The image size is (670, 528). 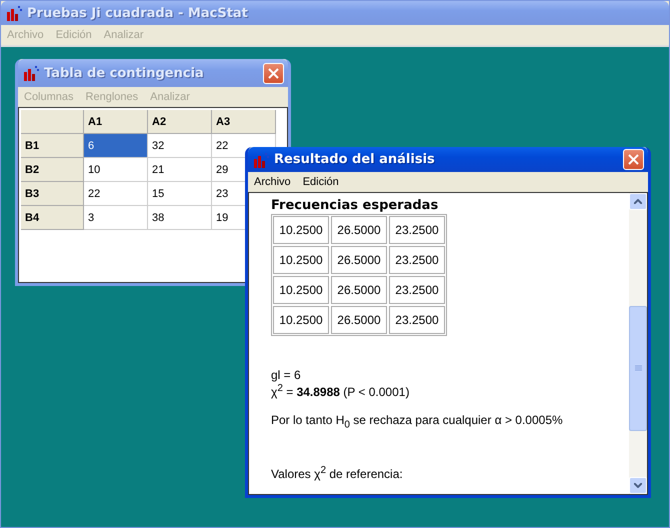 What do you see at coordinates (124, 73) in the screenshot?
I see `window-title: Tabla de contingencia` at bounding box center [124, 73].